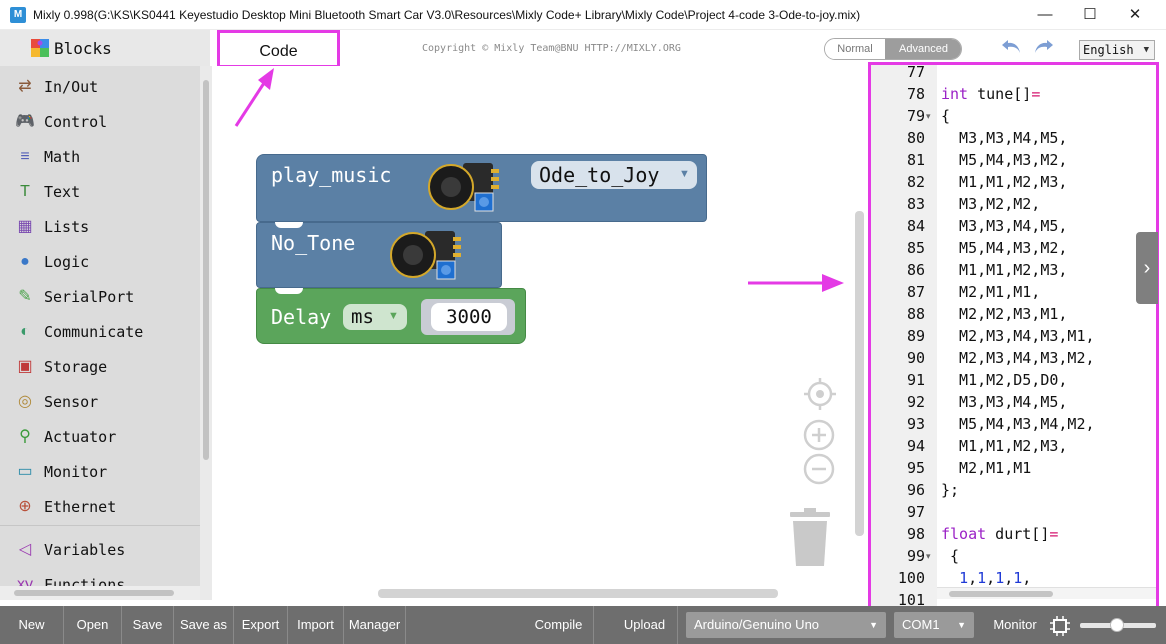 This screenshot has width=1166, height=644. What do you see at coordinates (915, 512) in the screenshot?
I see `line-number: 97` at bounding box center [915, 512].